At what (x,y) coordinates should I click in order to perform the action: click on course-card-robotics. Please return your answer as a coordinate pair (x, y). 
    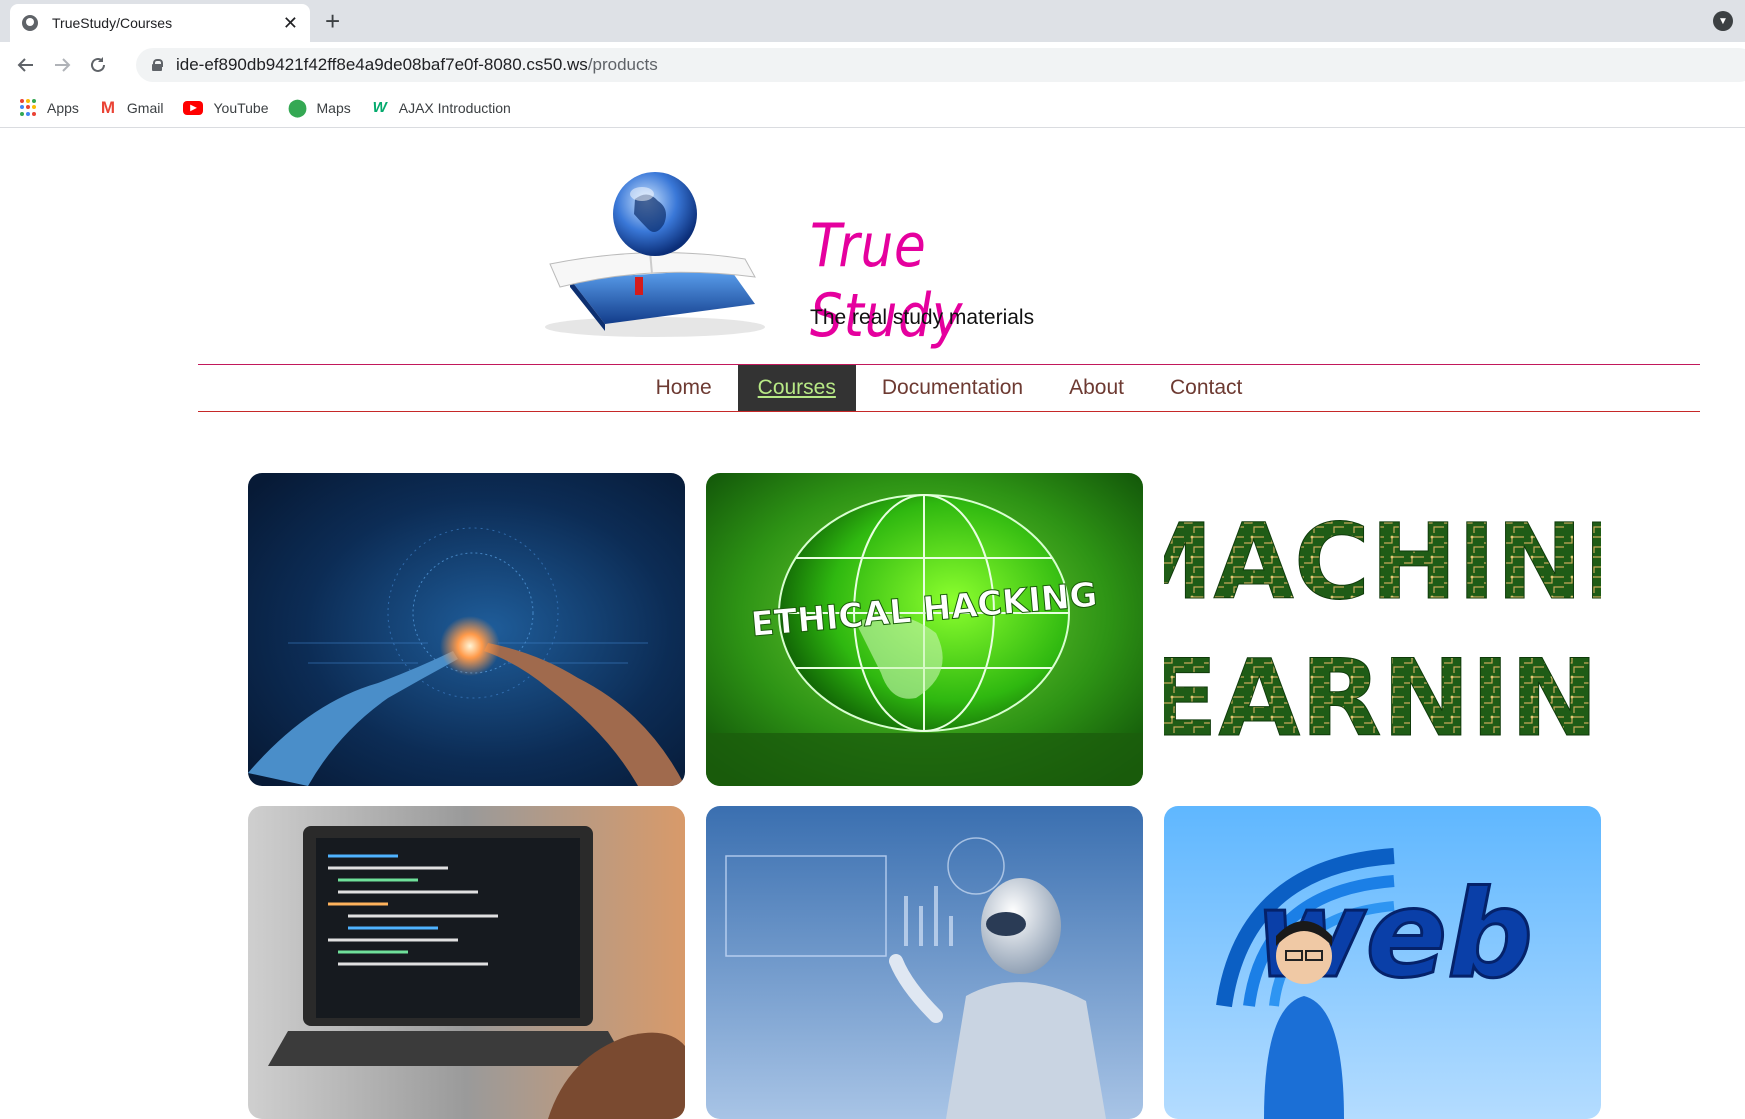
    Looking at the image, I should click on (924, 962).